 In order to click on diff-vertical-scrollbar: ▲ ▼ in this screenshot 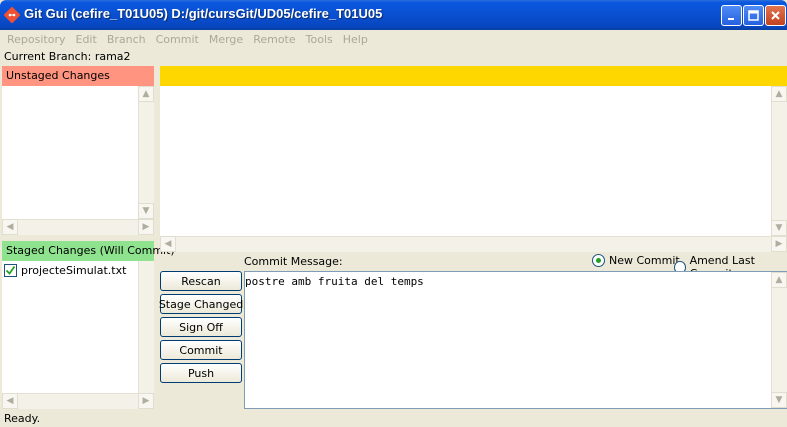, I will do `click(779, 161)`.